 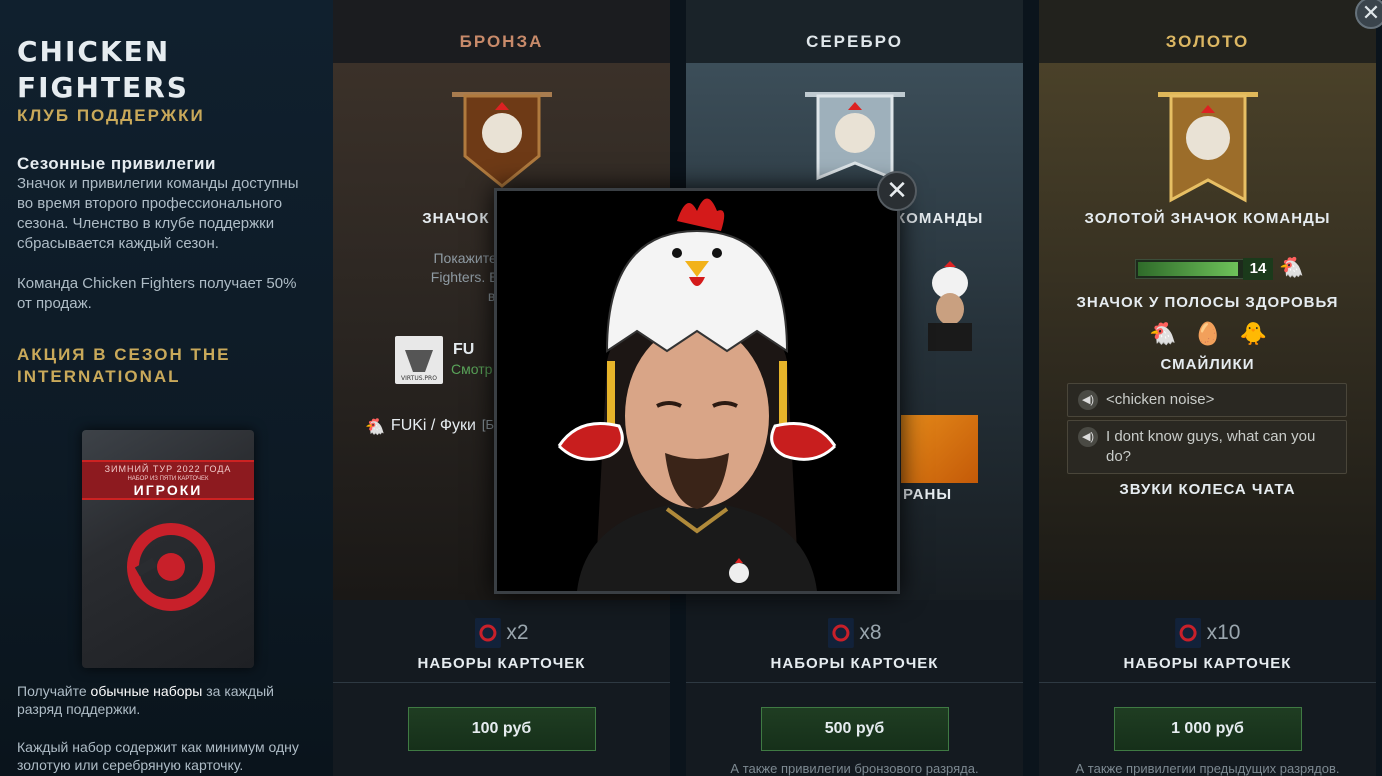 What do you see at coordinates (1368, 14) in the screenshot?
I see `window-close-button: ✕` at bounding box center [1368, 14].